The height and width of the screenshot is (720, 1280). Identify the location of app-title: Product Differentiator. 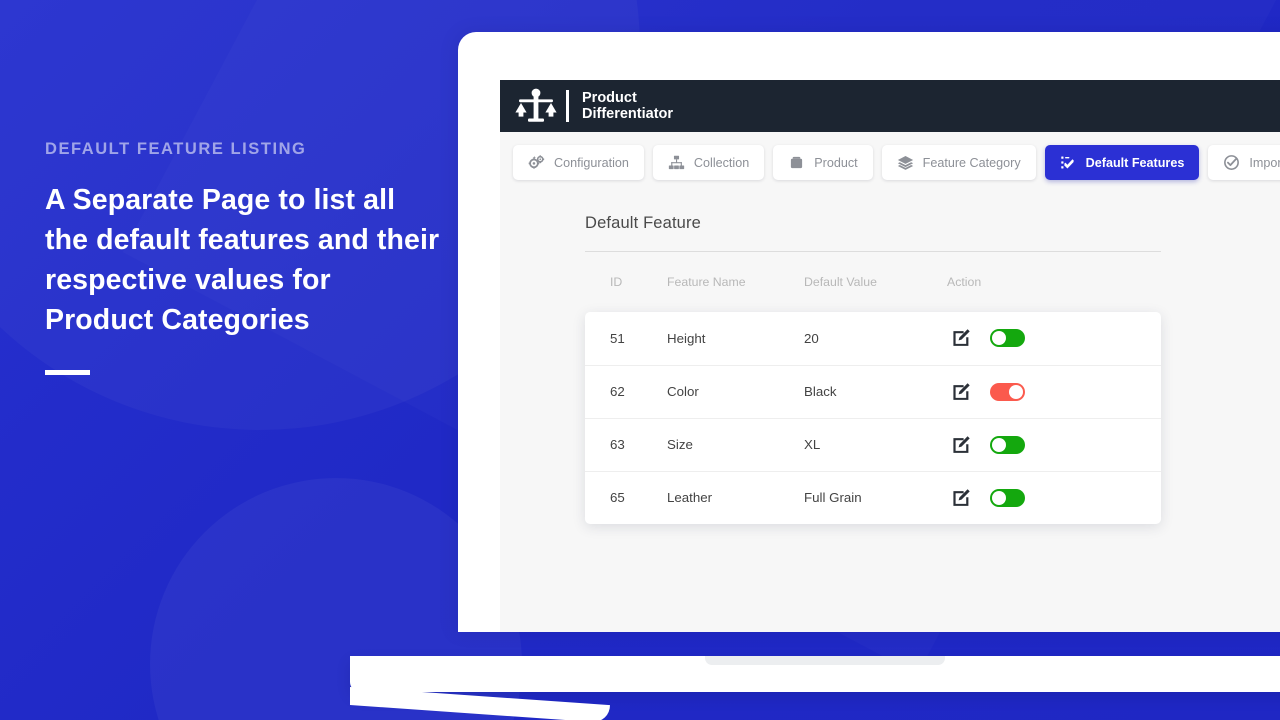
(627, 106).